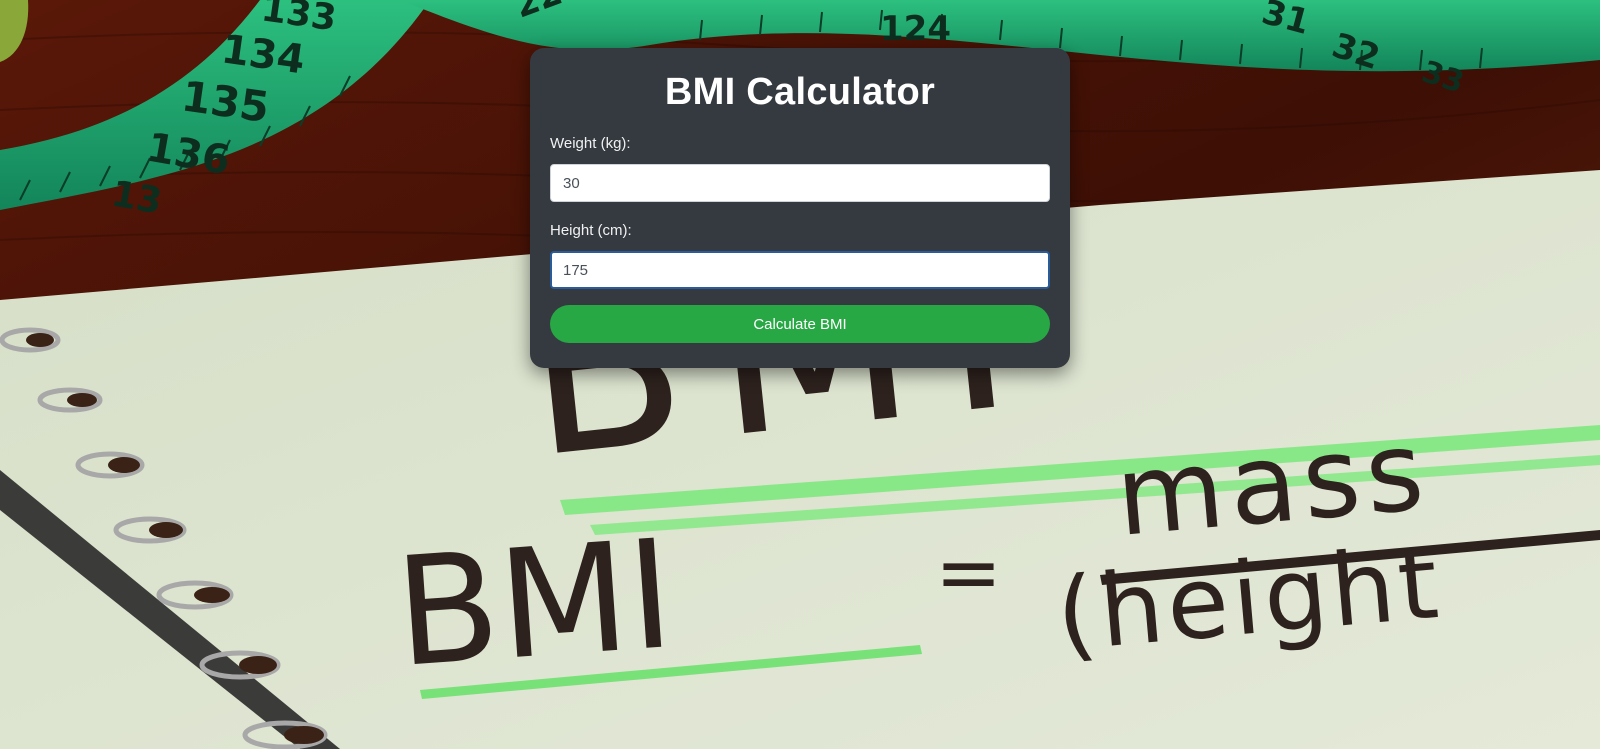 This screenshot has width=1600, height=749. What do you see at coordinates (968, 572) in the screenshot?
I see `formula-equals: =` at bounding box center [968, 572].